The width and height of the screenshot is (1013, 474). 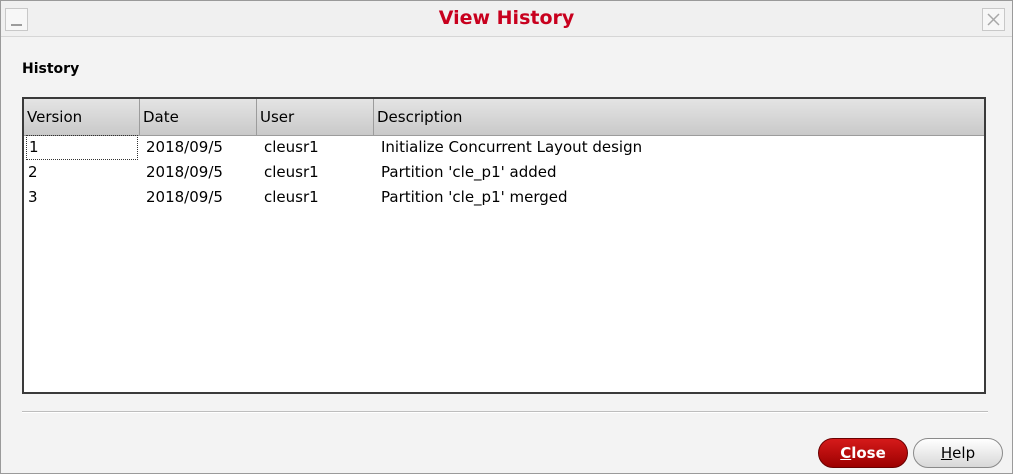 What do you see at coordinates (679, 117) in the screenshot?
I see `column-header-description: Description` at bounding box center [679, 117].